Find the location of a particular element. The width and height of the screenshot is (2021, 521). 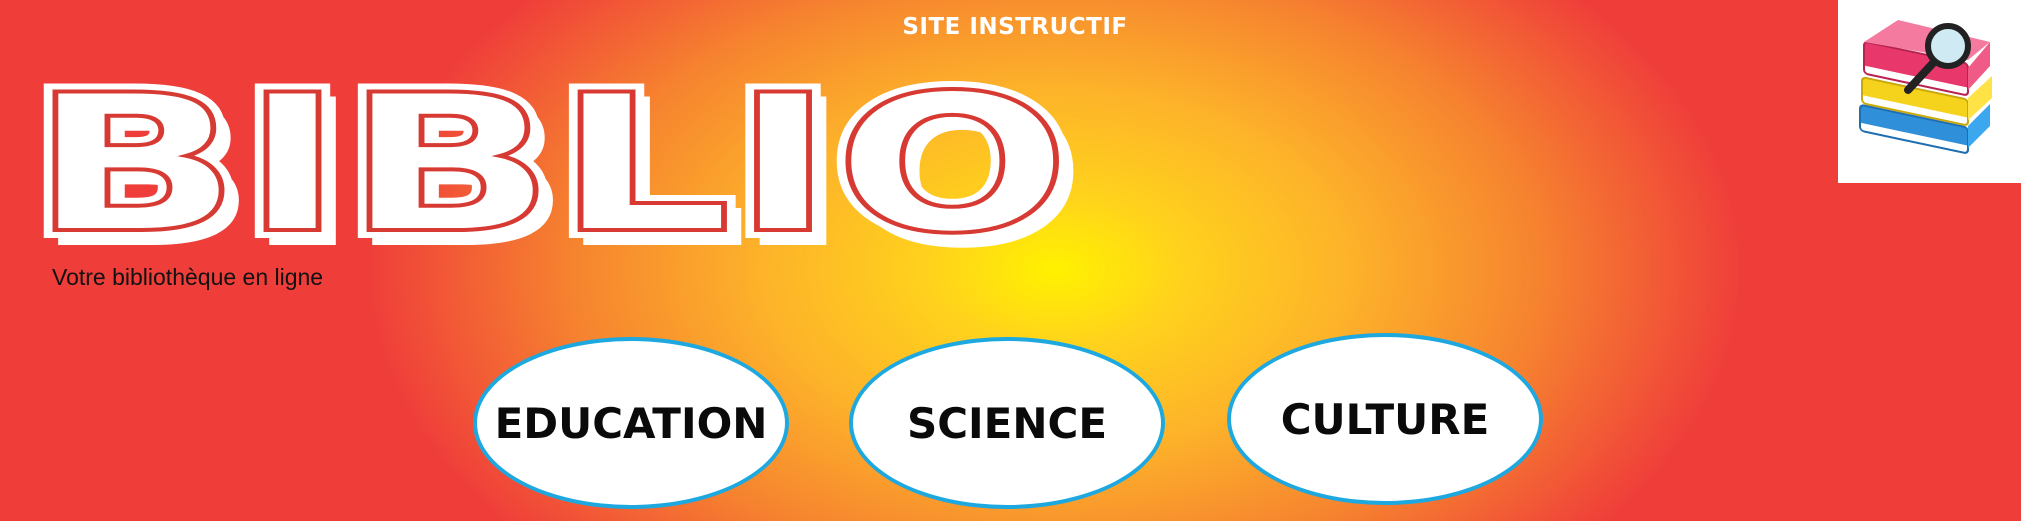

category-culture-button: CULTURE is located at coordinates (1385, 419).